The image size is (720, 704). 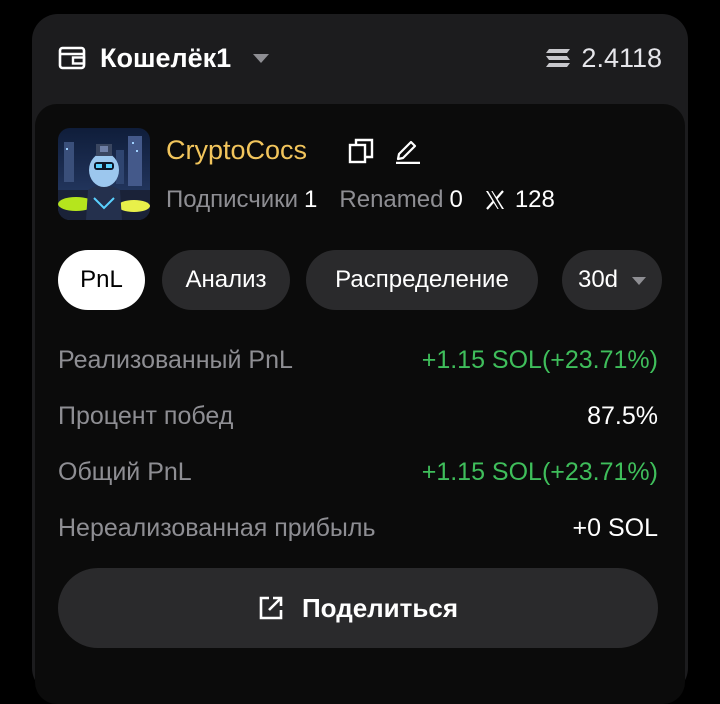 I want to click on copy-icon, so click(x=361, y=151).